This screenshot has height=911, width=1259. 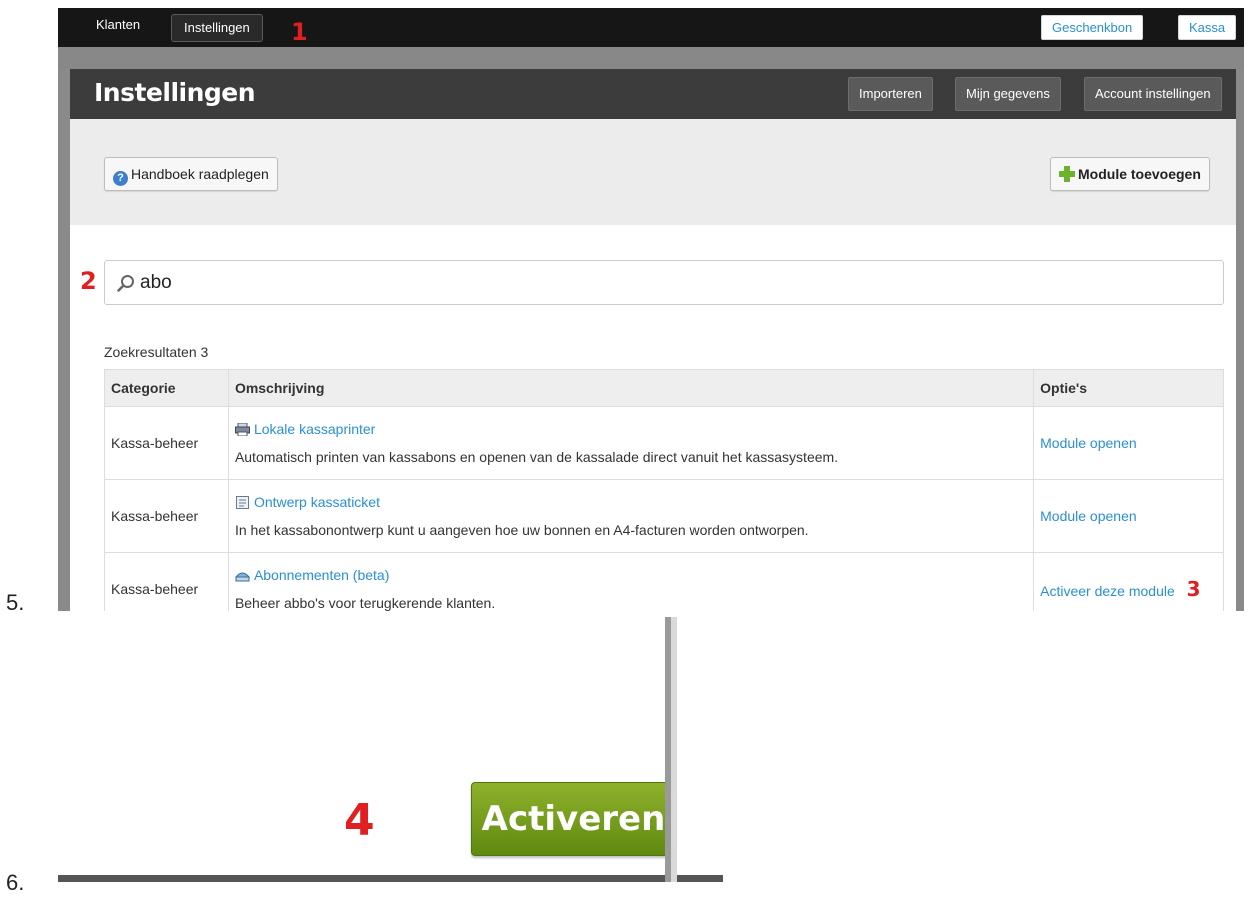 I want to click on account-instellingen-button: Account instellingen, so click(x=1153, y=94).